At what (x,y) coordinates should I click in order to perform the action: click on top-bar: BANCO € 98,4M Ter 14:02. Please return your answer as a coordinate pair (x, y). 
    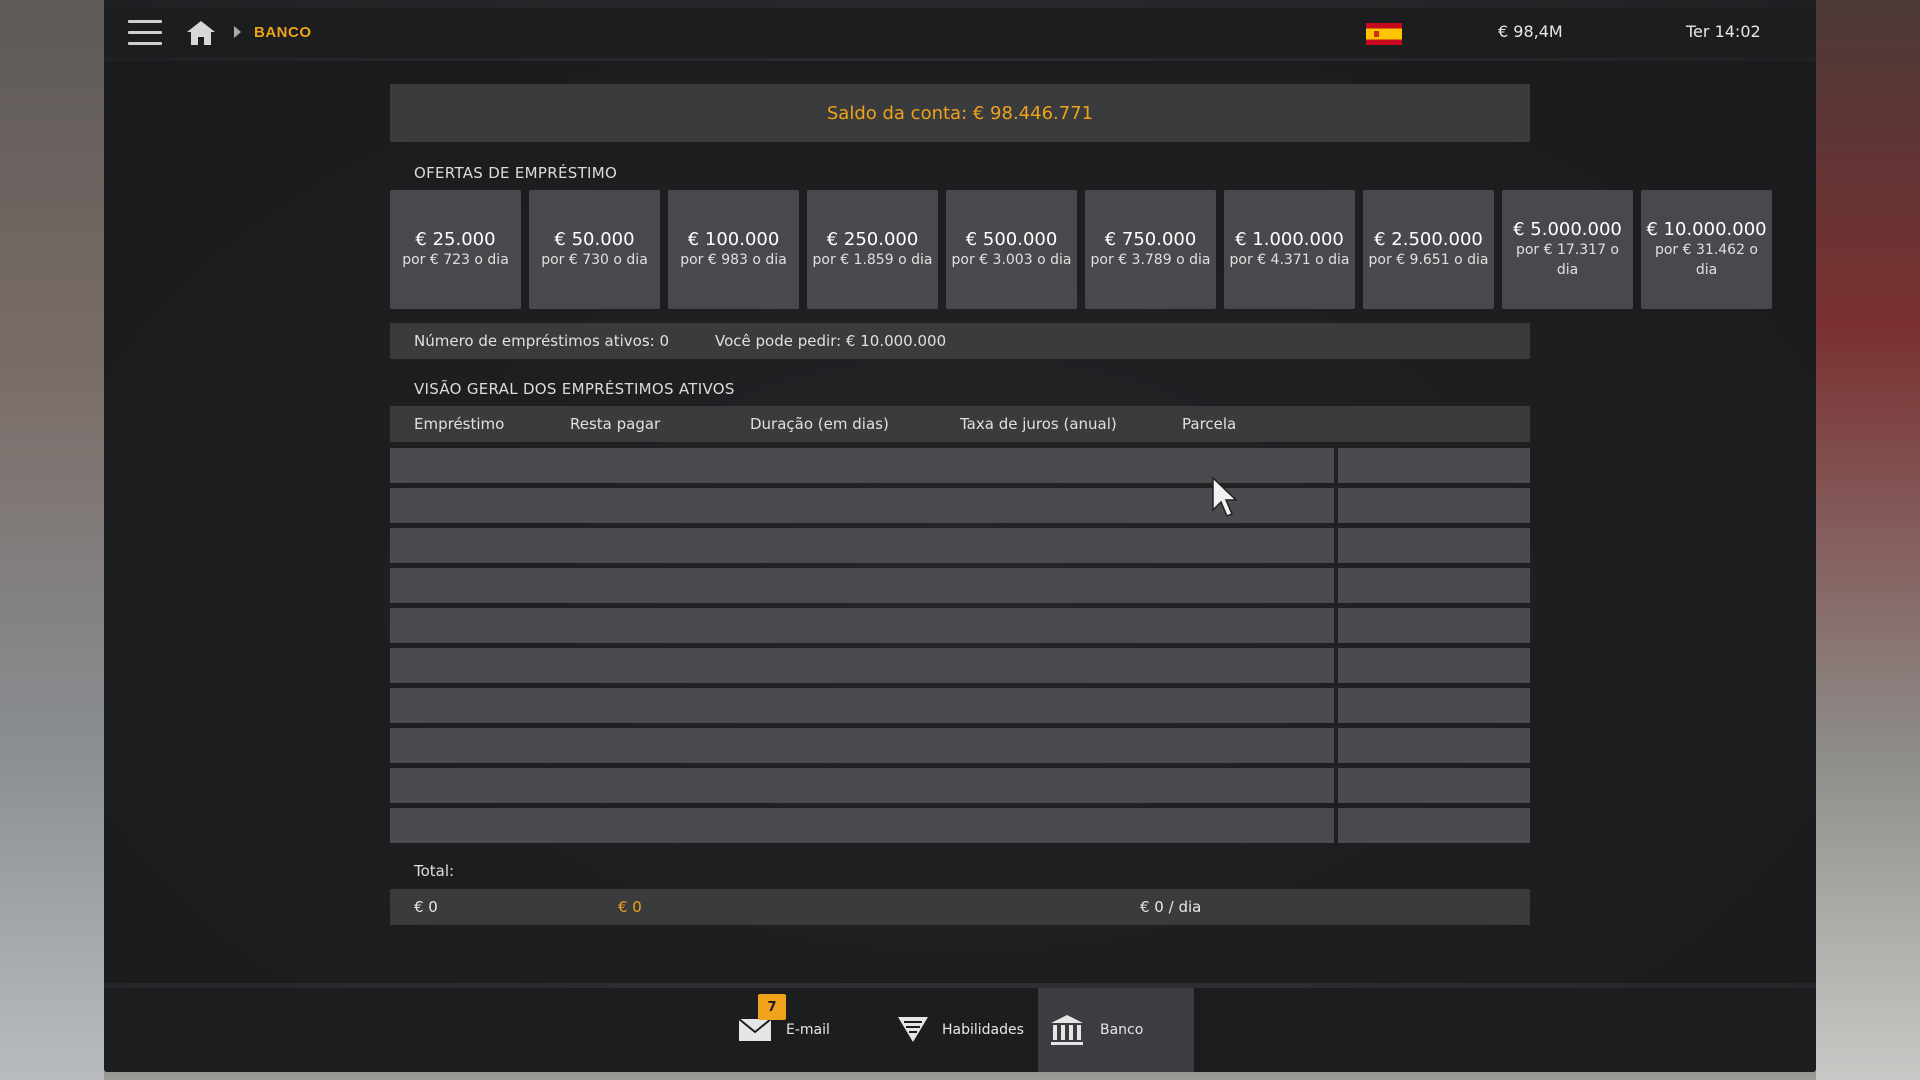
    Looking at the image, I should click on (960, 33).